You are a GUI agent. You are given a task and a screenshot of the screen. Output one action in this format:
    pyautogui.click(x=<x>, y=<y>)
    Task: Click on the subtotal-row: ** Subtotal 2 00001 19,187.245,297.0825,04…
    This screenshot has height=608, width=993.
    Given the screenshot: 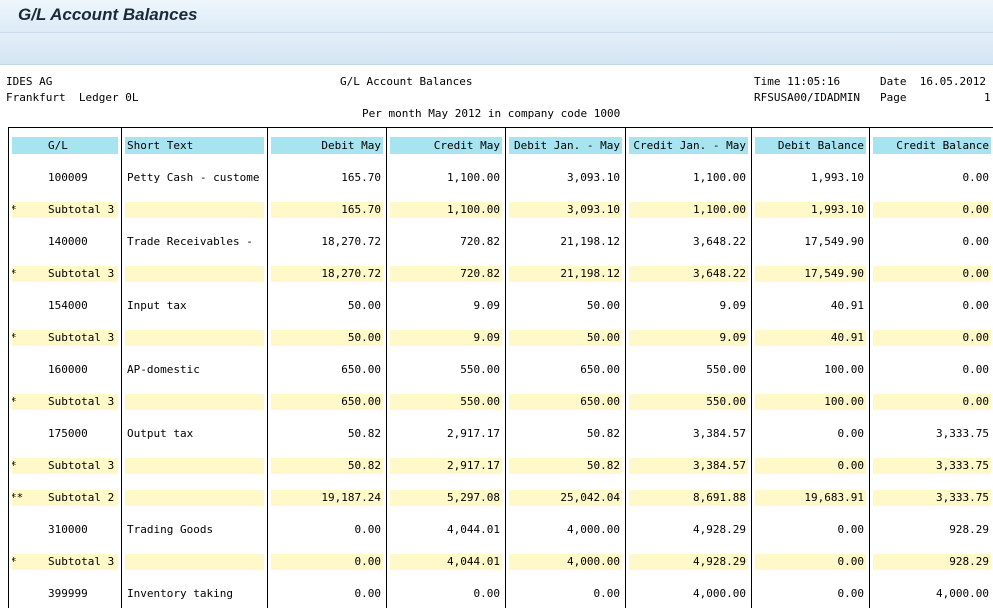 What is the action you would take?
    pyautogui.click(x=500, y=496)
    